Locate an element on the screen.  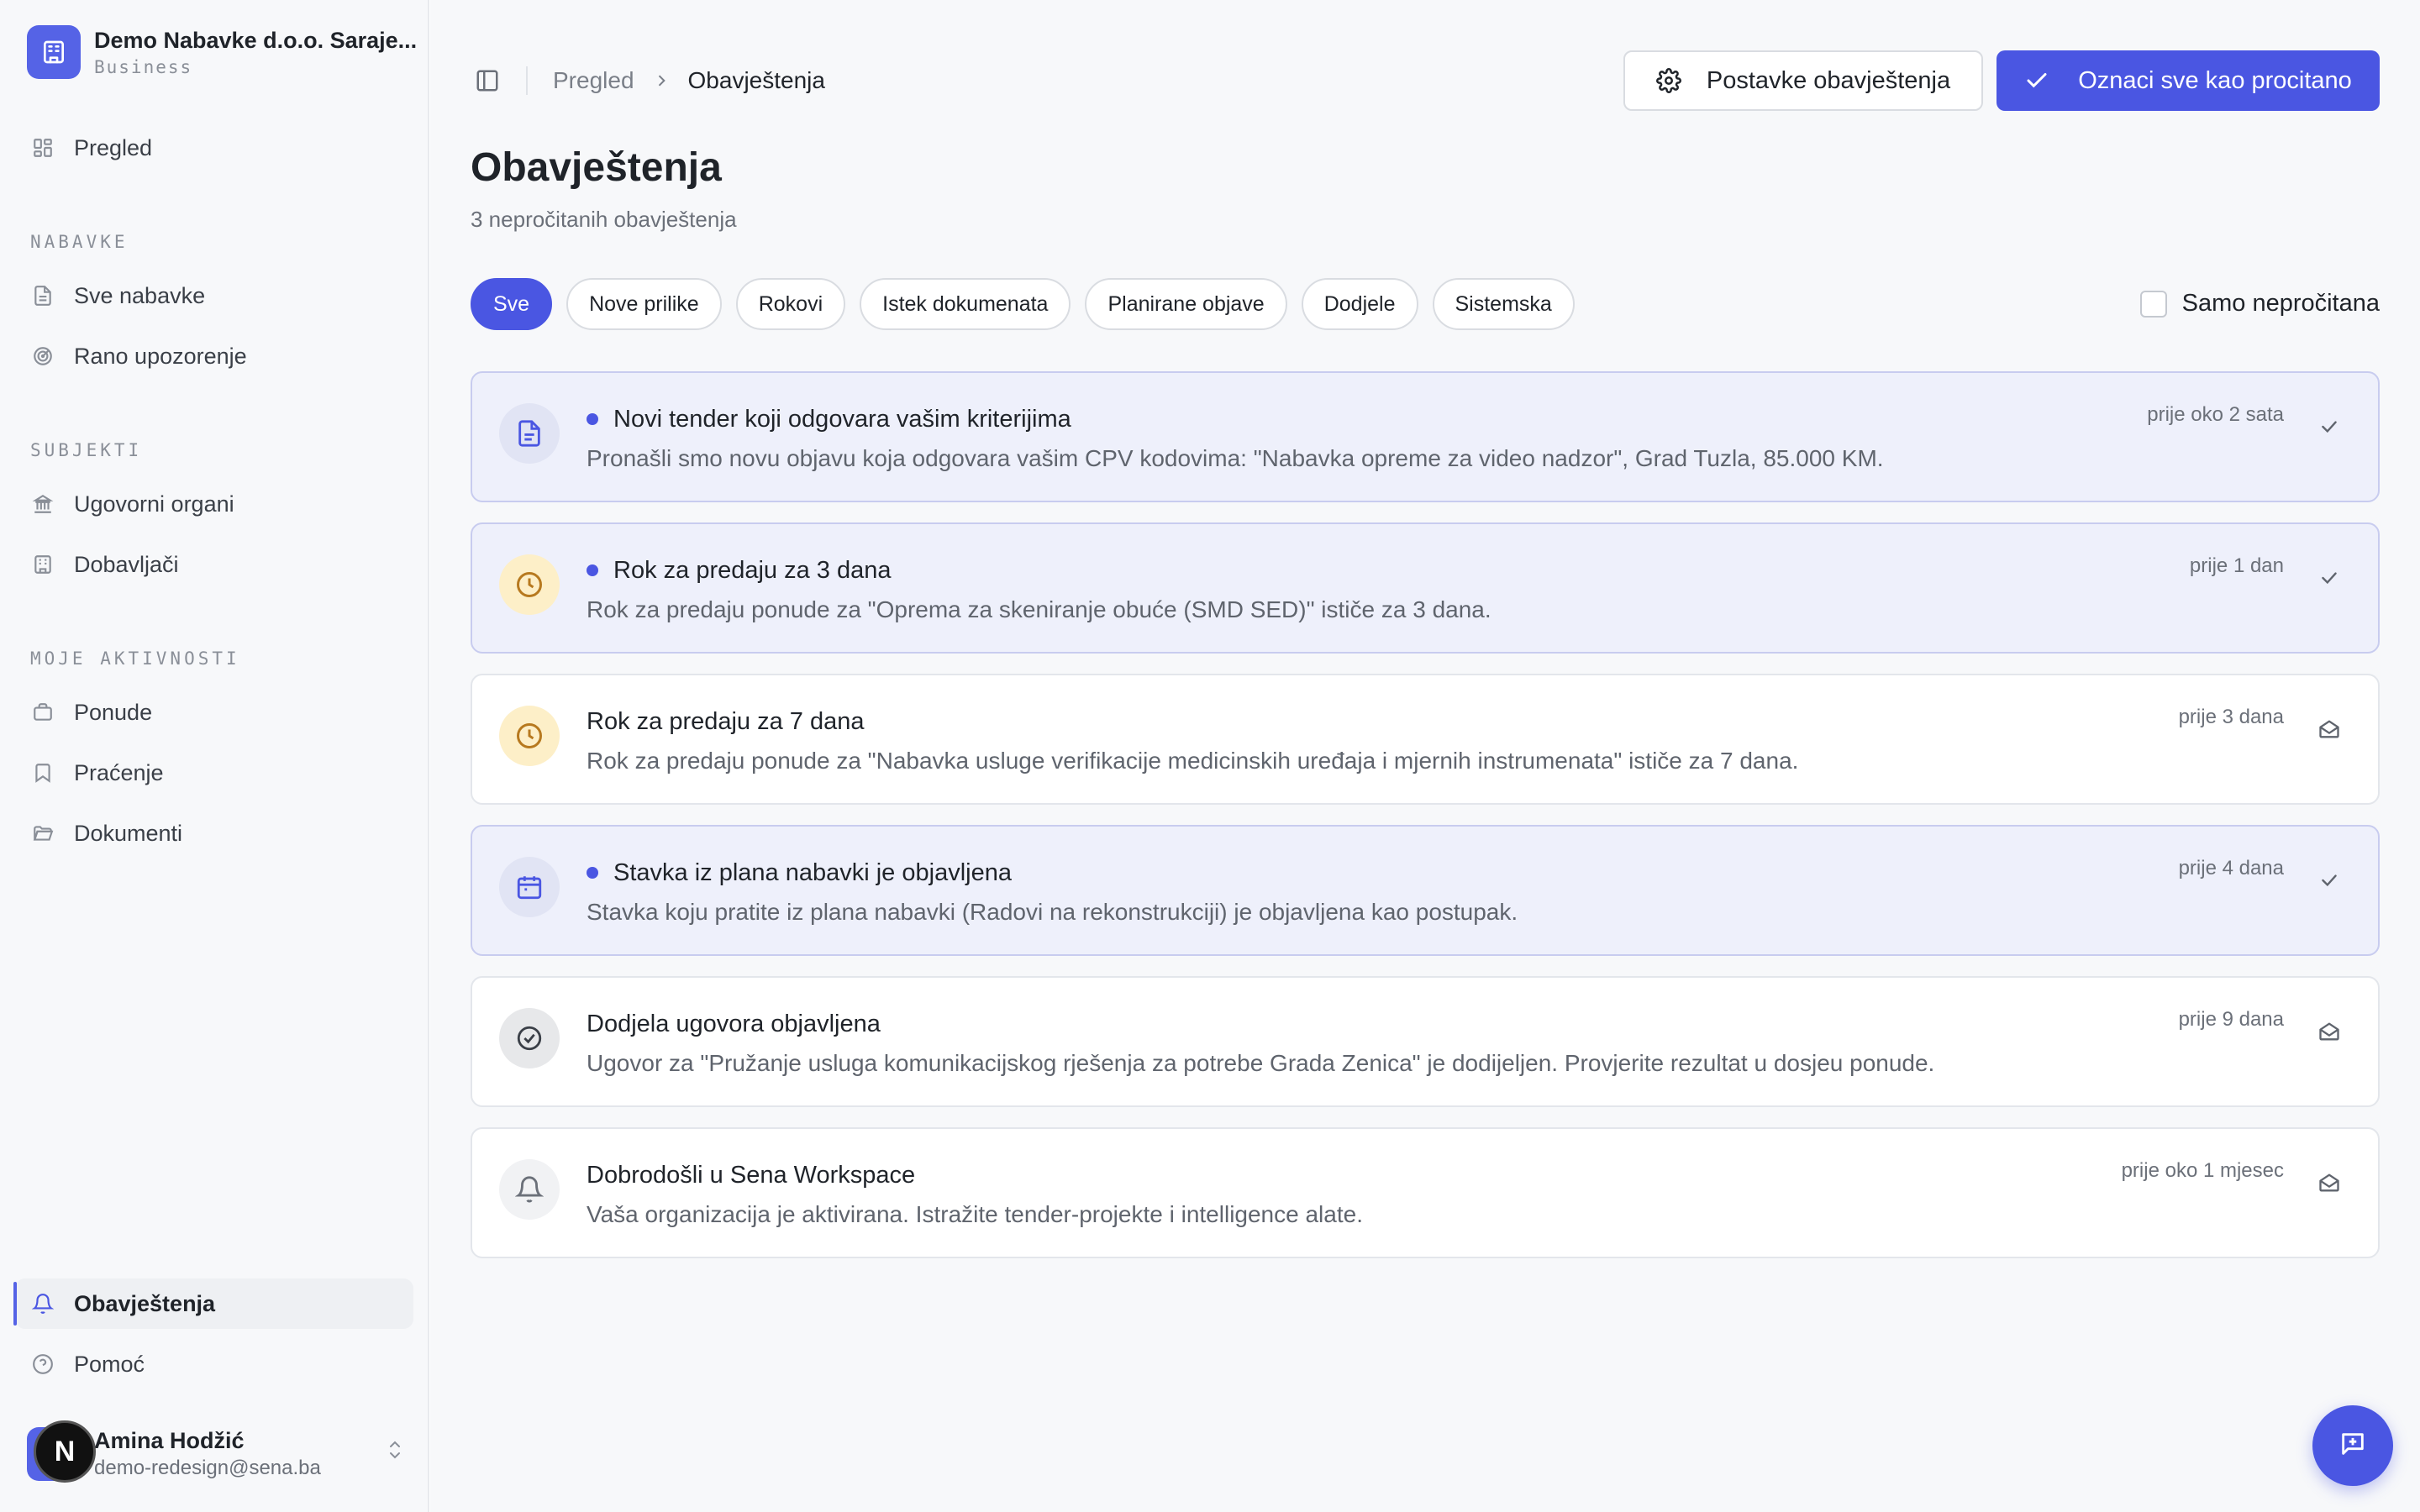
filter-chip-new-opportunities: Nove prilike is located at coordinates (644, 304).